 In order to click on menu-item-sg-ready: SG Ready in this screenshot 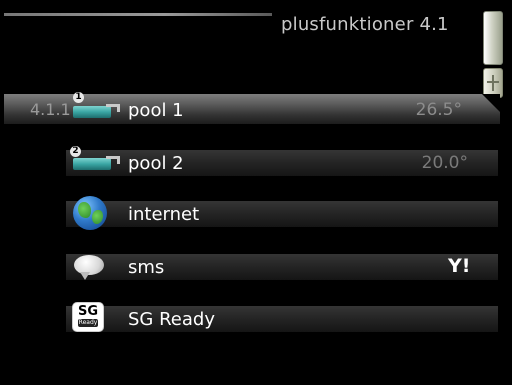, I will do `click(282, 319)`.